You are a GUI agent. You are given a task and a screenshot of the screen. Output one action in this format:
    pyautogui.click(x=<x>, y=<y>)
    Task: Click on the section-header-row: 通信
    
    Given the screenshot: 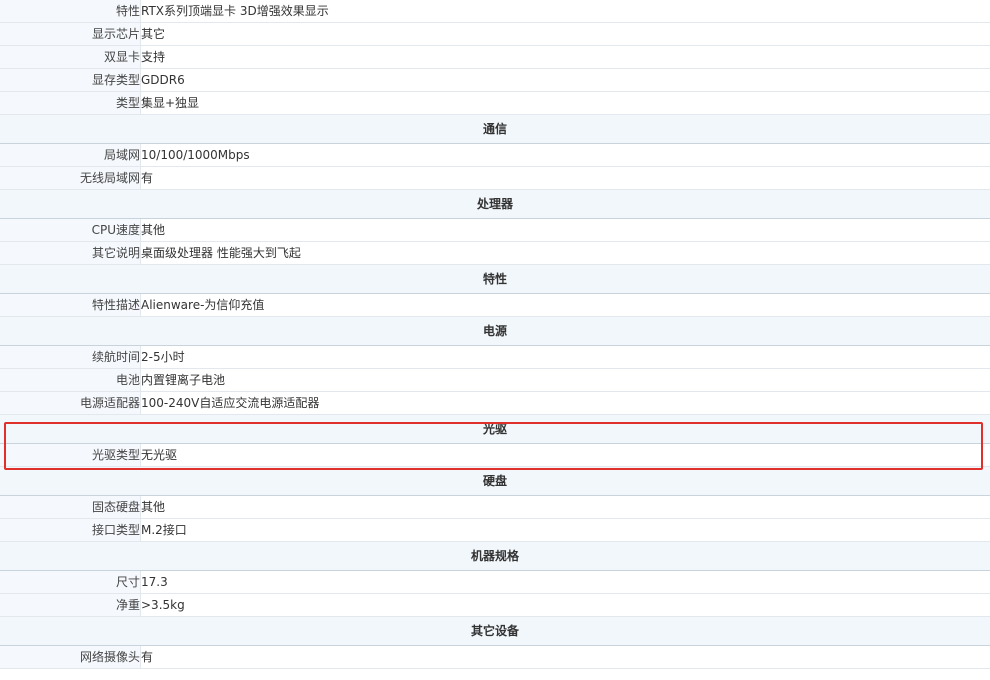 What is the action you would take?
    pyautogui.click(x=495, y=129)
    